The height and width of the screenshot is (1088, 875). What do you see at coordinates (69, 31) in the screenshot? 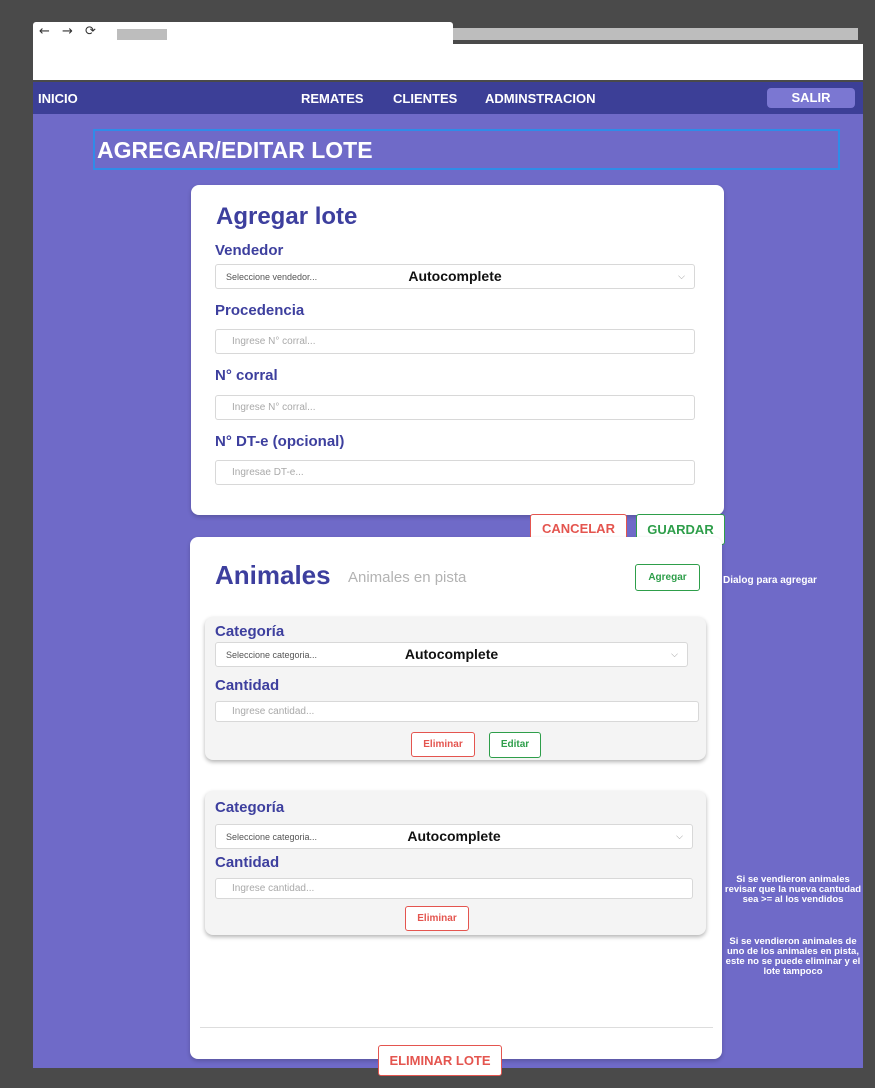
I see `browser-nav-icons: ← → ⟳` at bounding box center [69, 31].